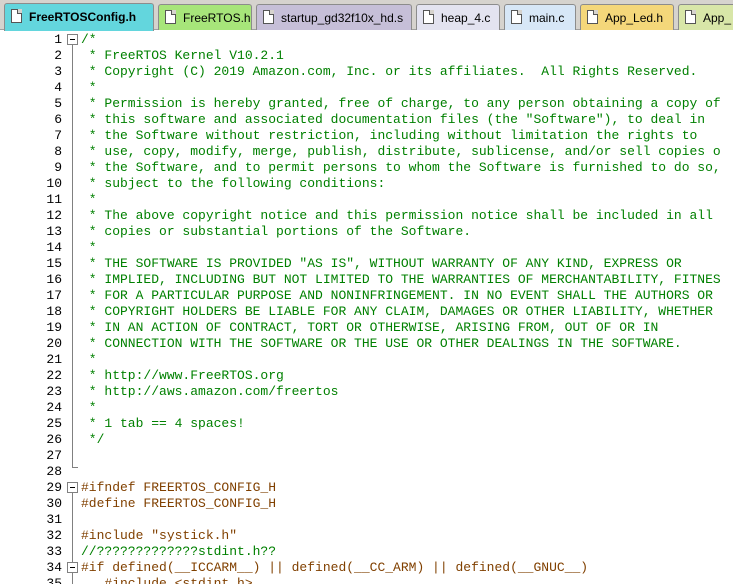 The height and width of the screenshot is (584, 733). Describe the element at coordinates (54, 279) in the screenshot. I see `line-number: 16` at that location.